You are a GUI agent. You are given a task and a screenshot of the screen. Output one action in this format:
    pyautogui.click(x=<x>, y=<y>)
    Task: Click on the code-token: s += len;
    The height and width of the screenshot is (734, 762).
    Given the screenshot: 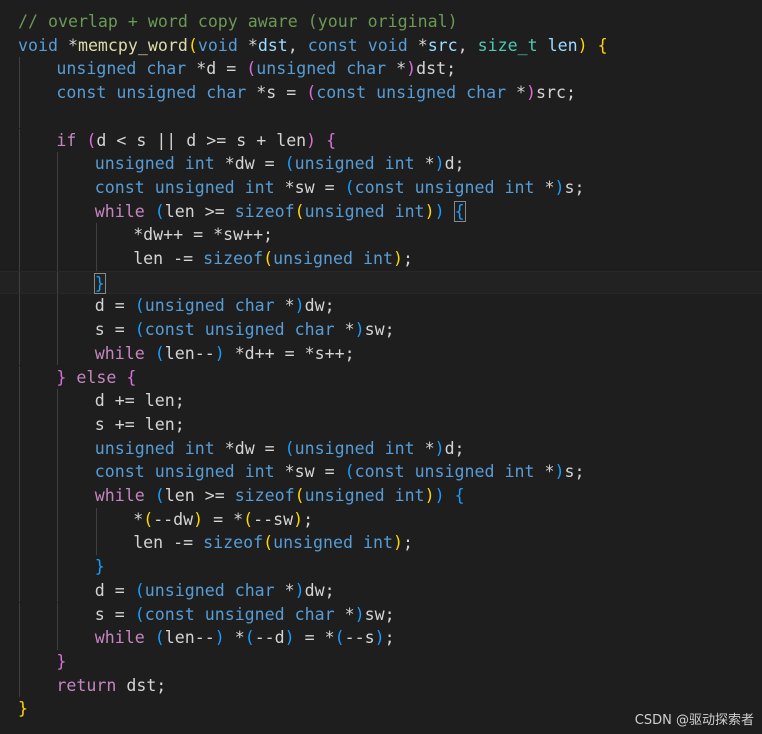 What is the action you would take?
    pyautogui.click(x=139, y=424)
    